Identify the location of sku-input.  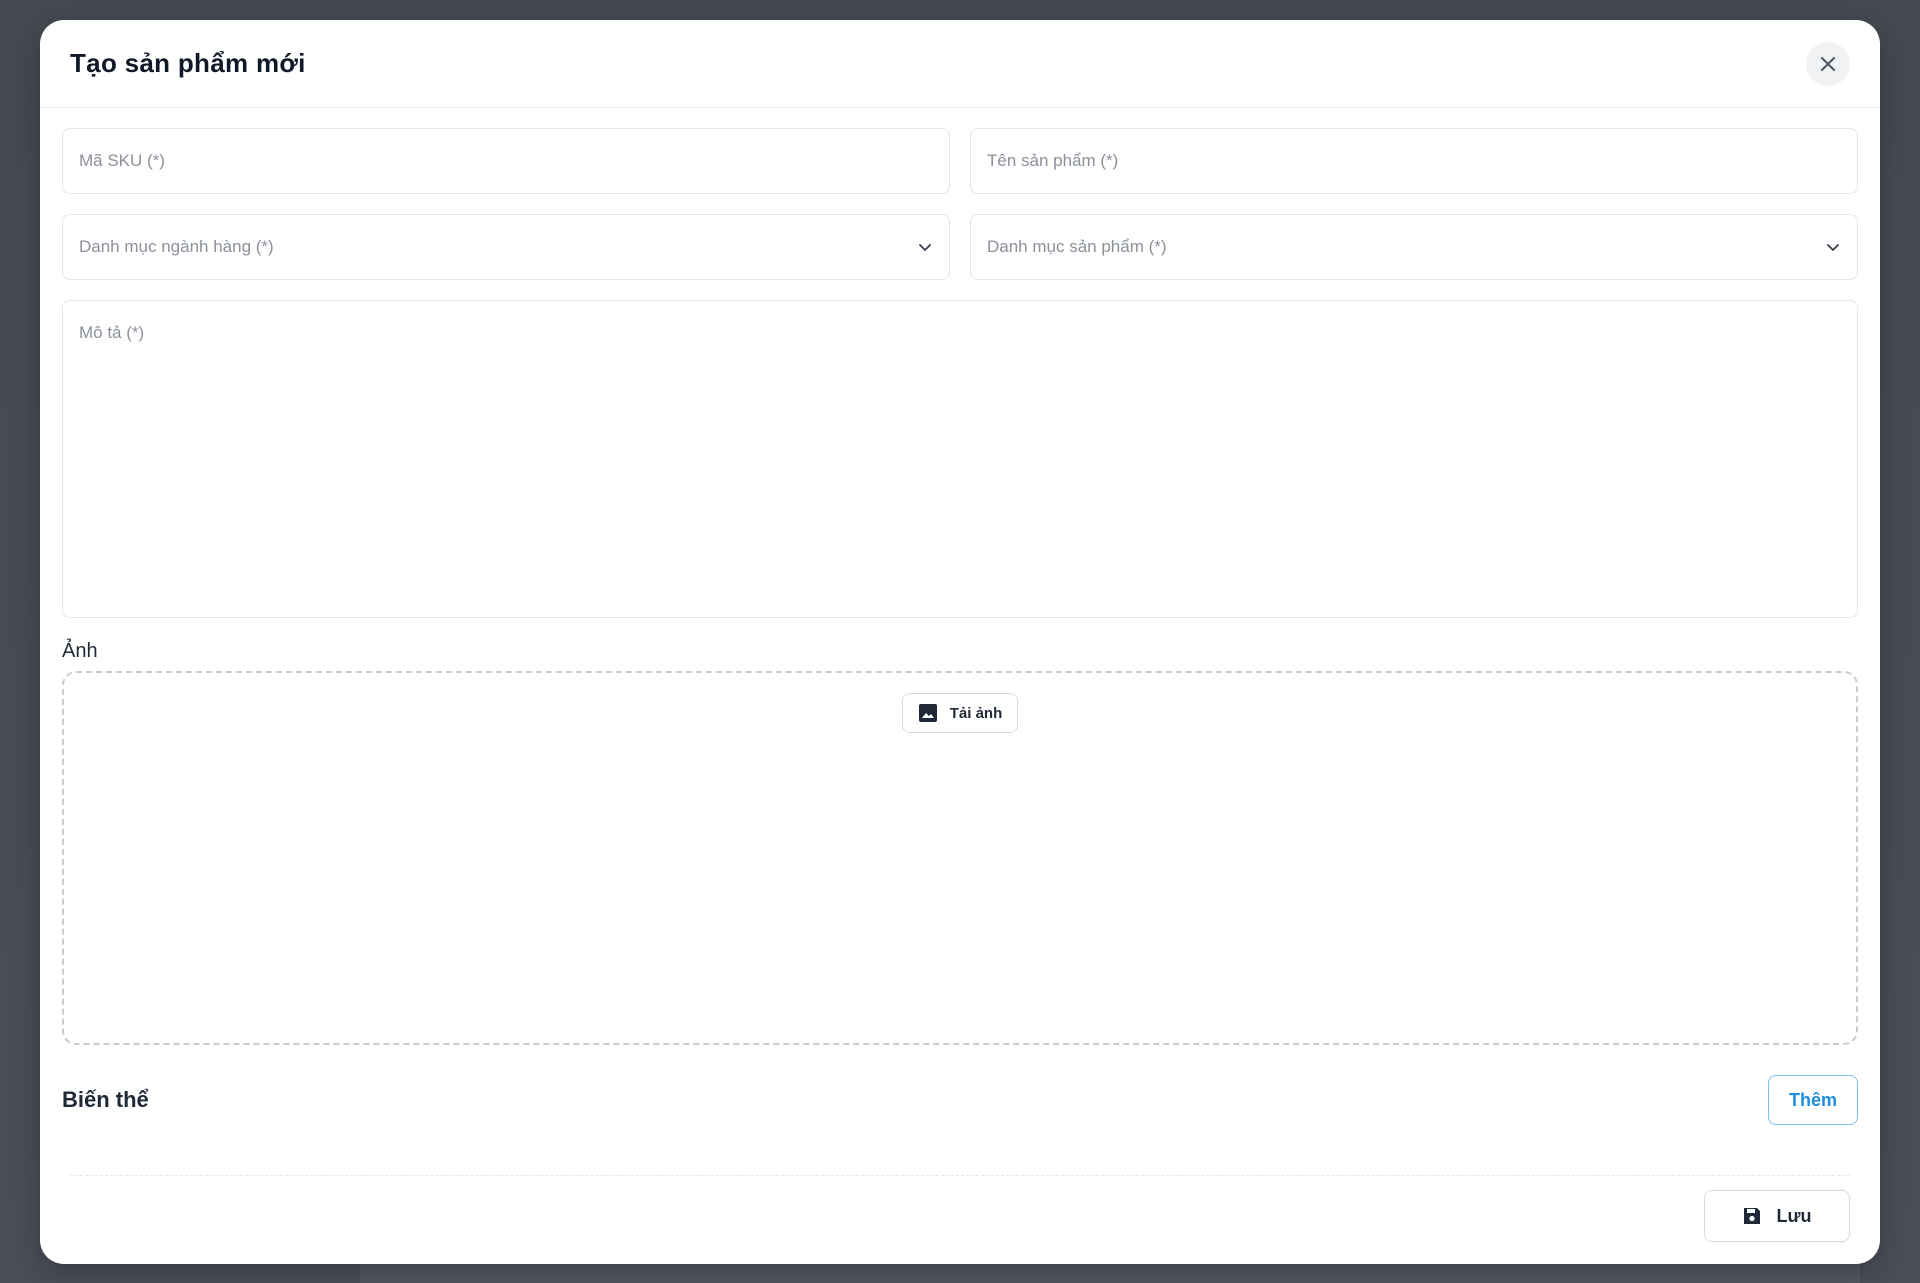
(506, 161).